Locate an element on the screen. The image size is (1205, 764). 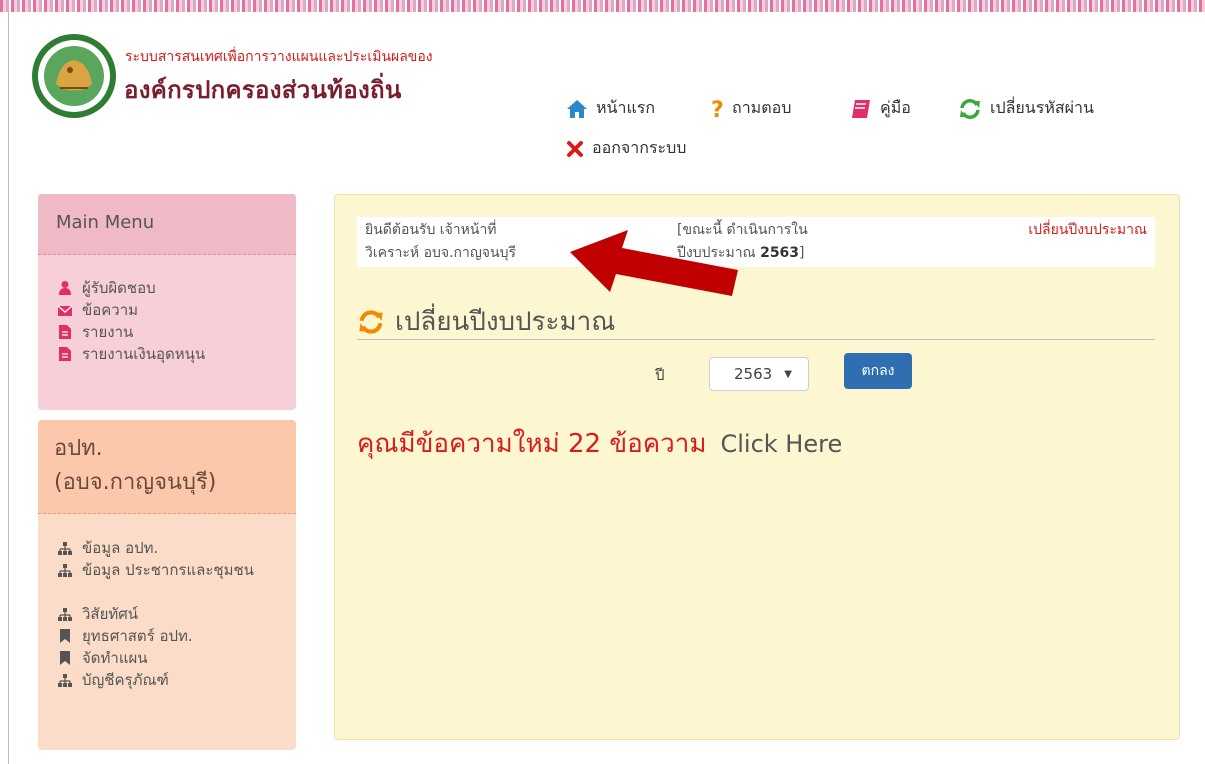
organization-title-line2: (อบจ.กาญจนบุรี) is located at coordinates (135, 482).